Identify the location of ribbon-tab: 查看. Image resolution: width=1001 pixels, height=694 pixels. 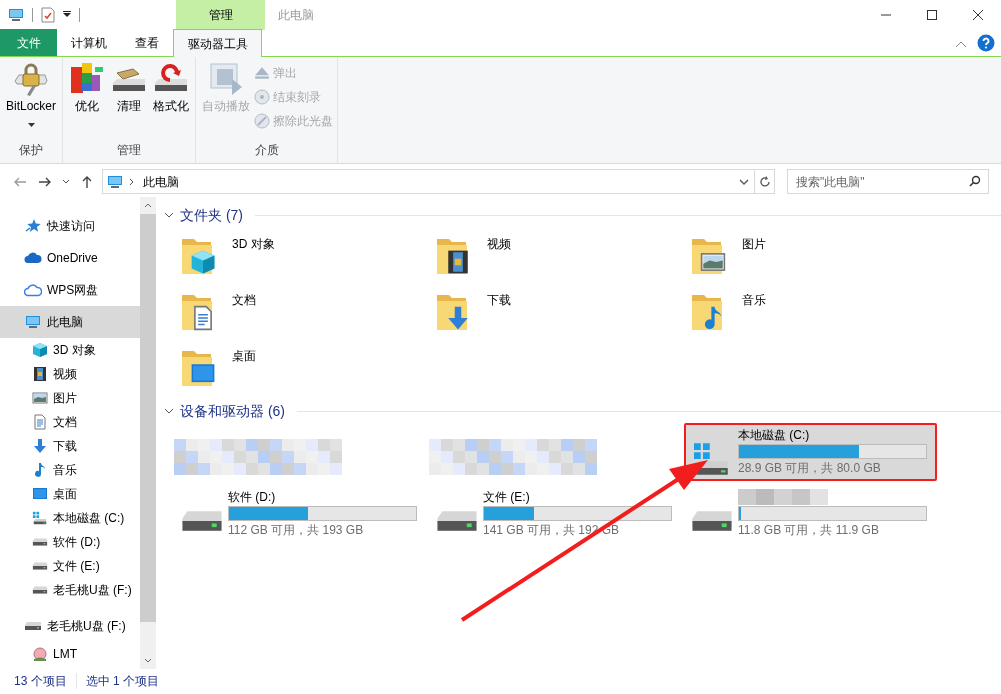
(147, 42).